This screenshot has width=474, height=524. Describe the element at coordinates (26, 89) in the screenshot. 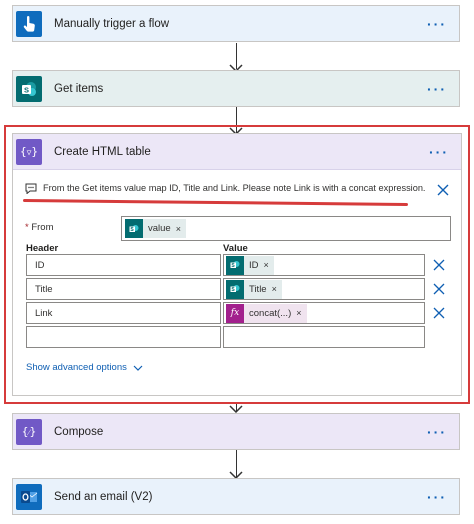

I see `svg-text: S` at that location.